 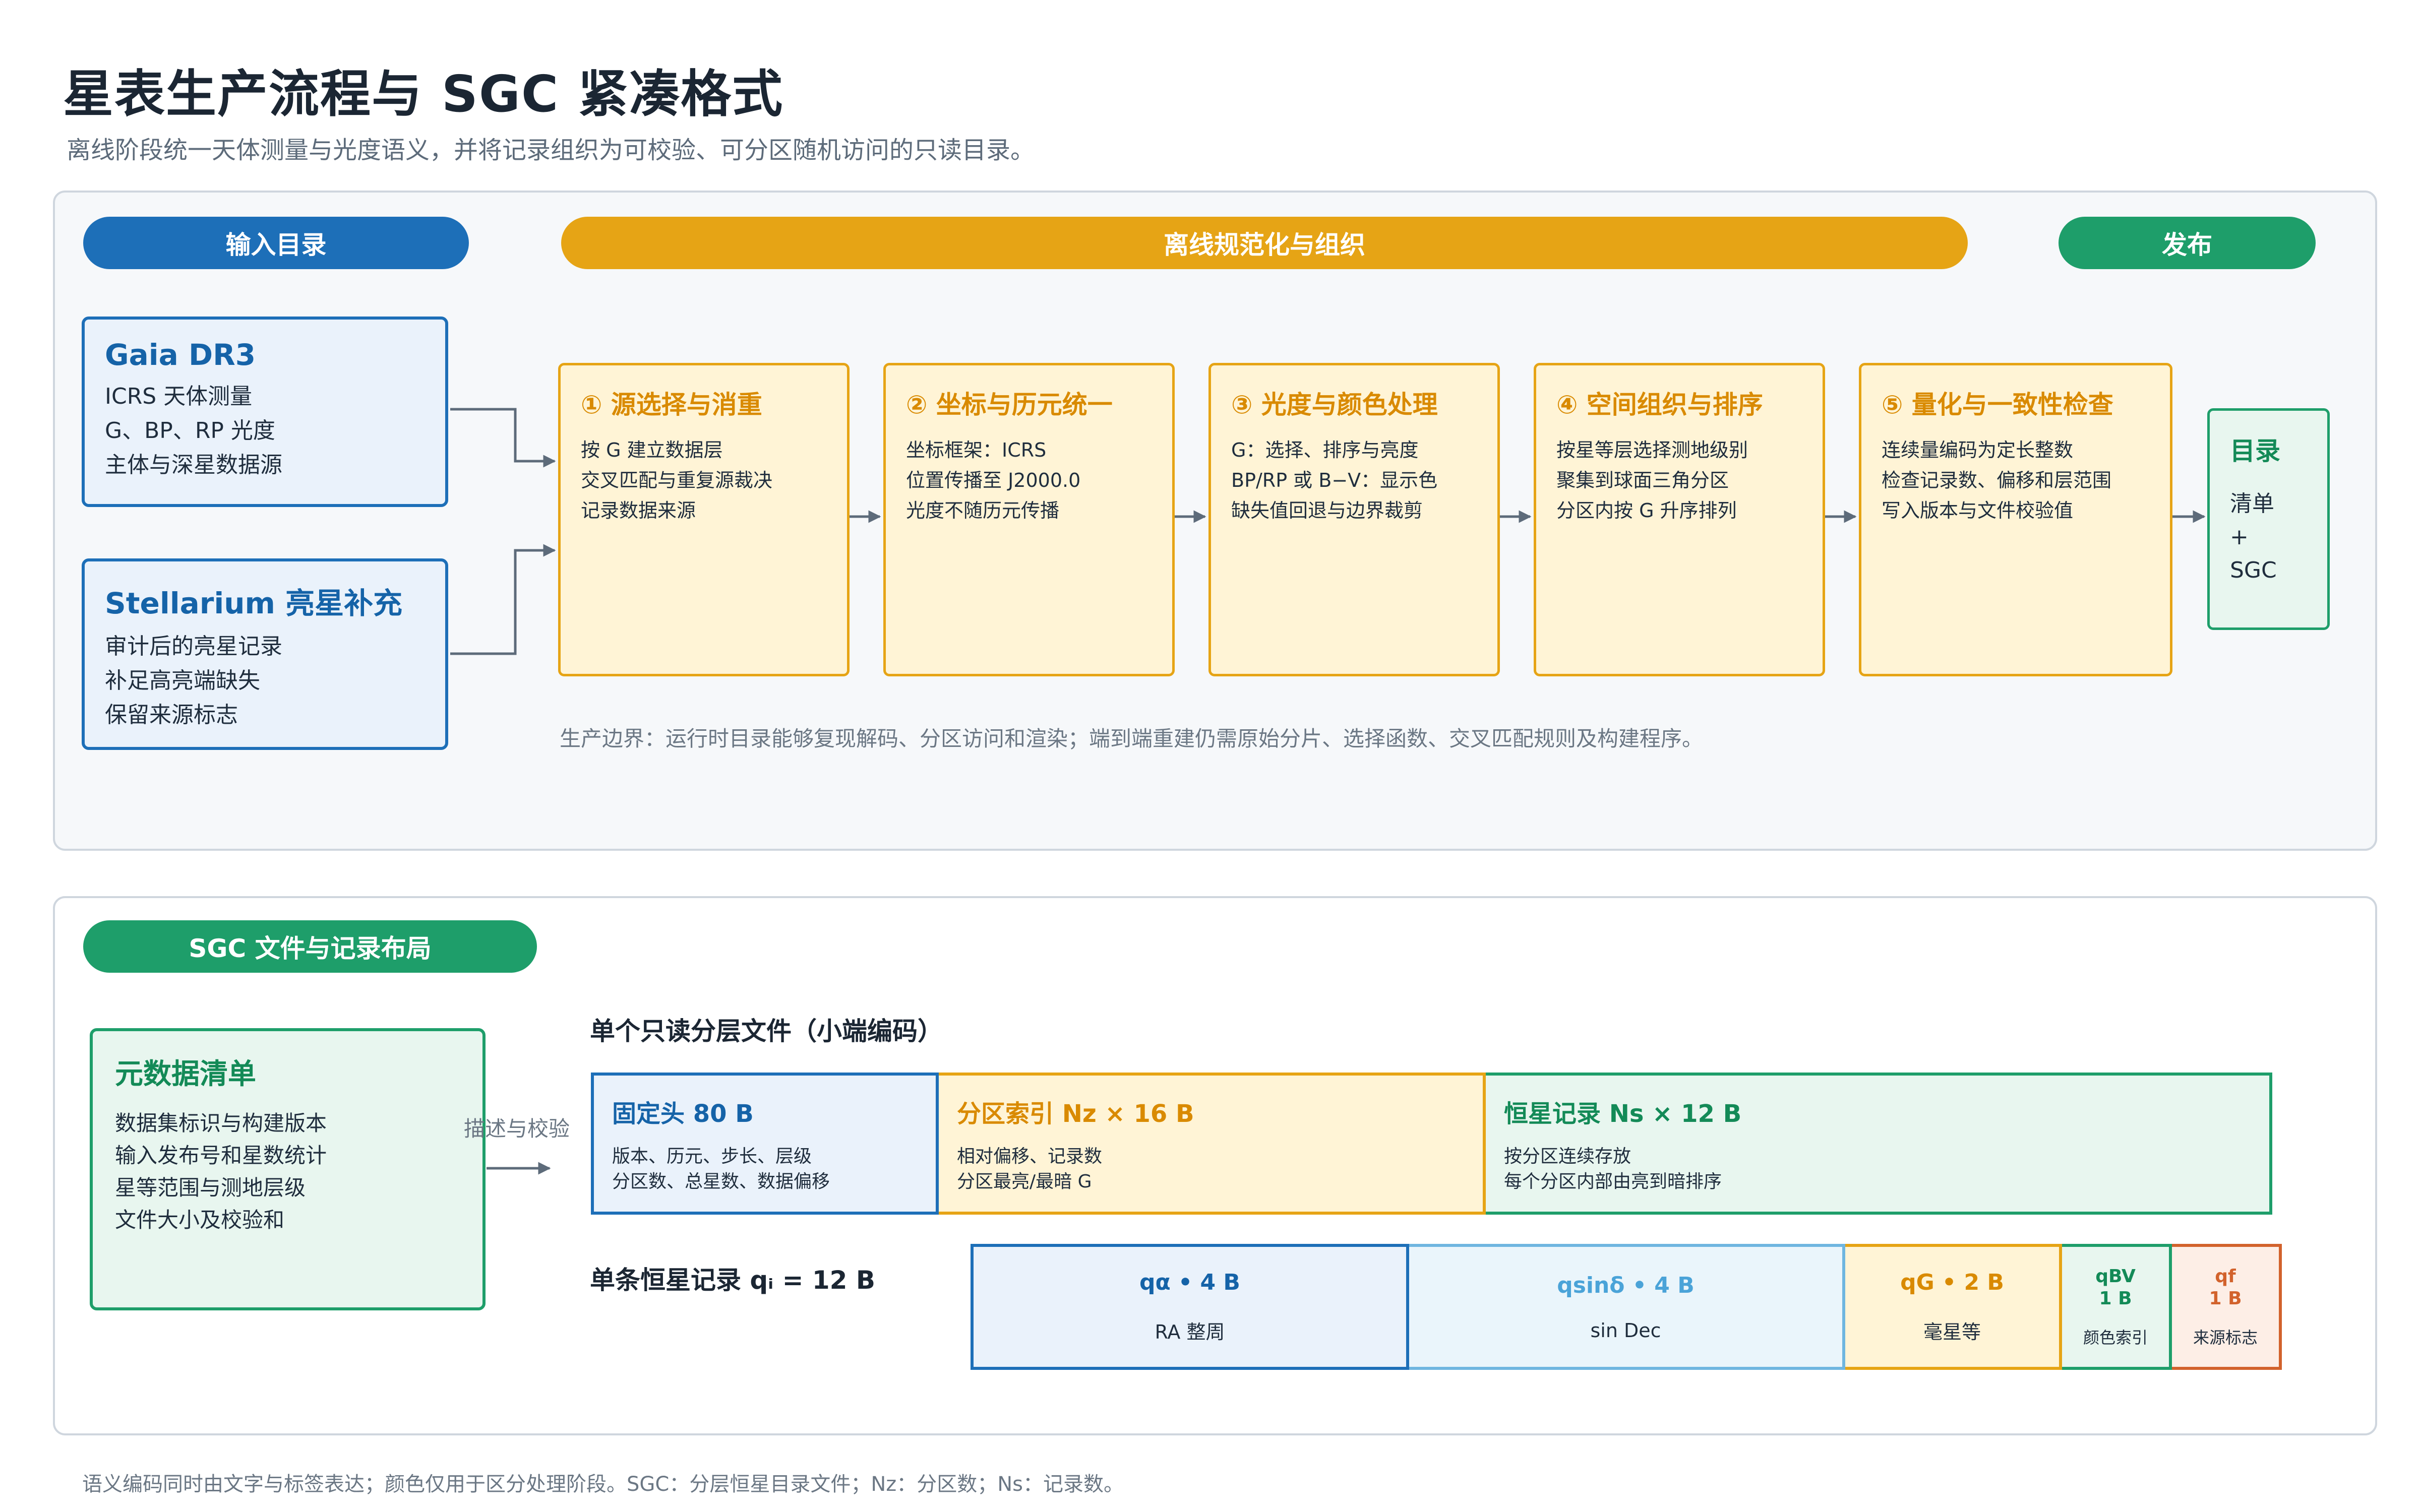 I want to click on step-line: 按 G 建立数据层, so click(x=652, y=450).